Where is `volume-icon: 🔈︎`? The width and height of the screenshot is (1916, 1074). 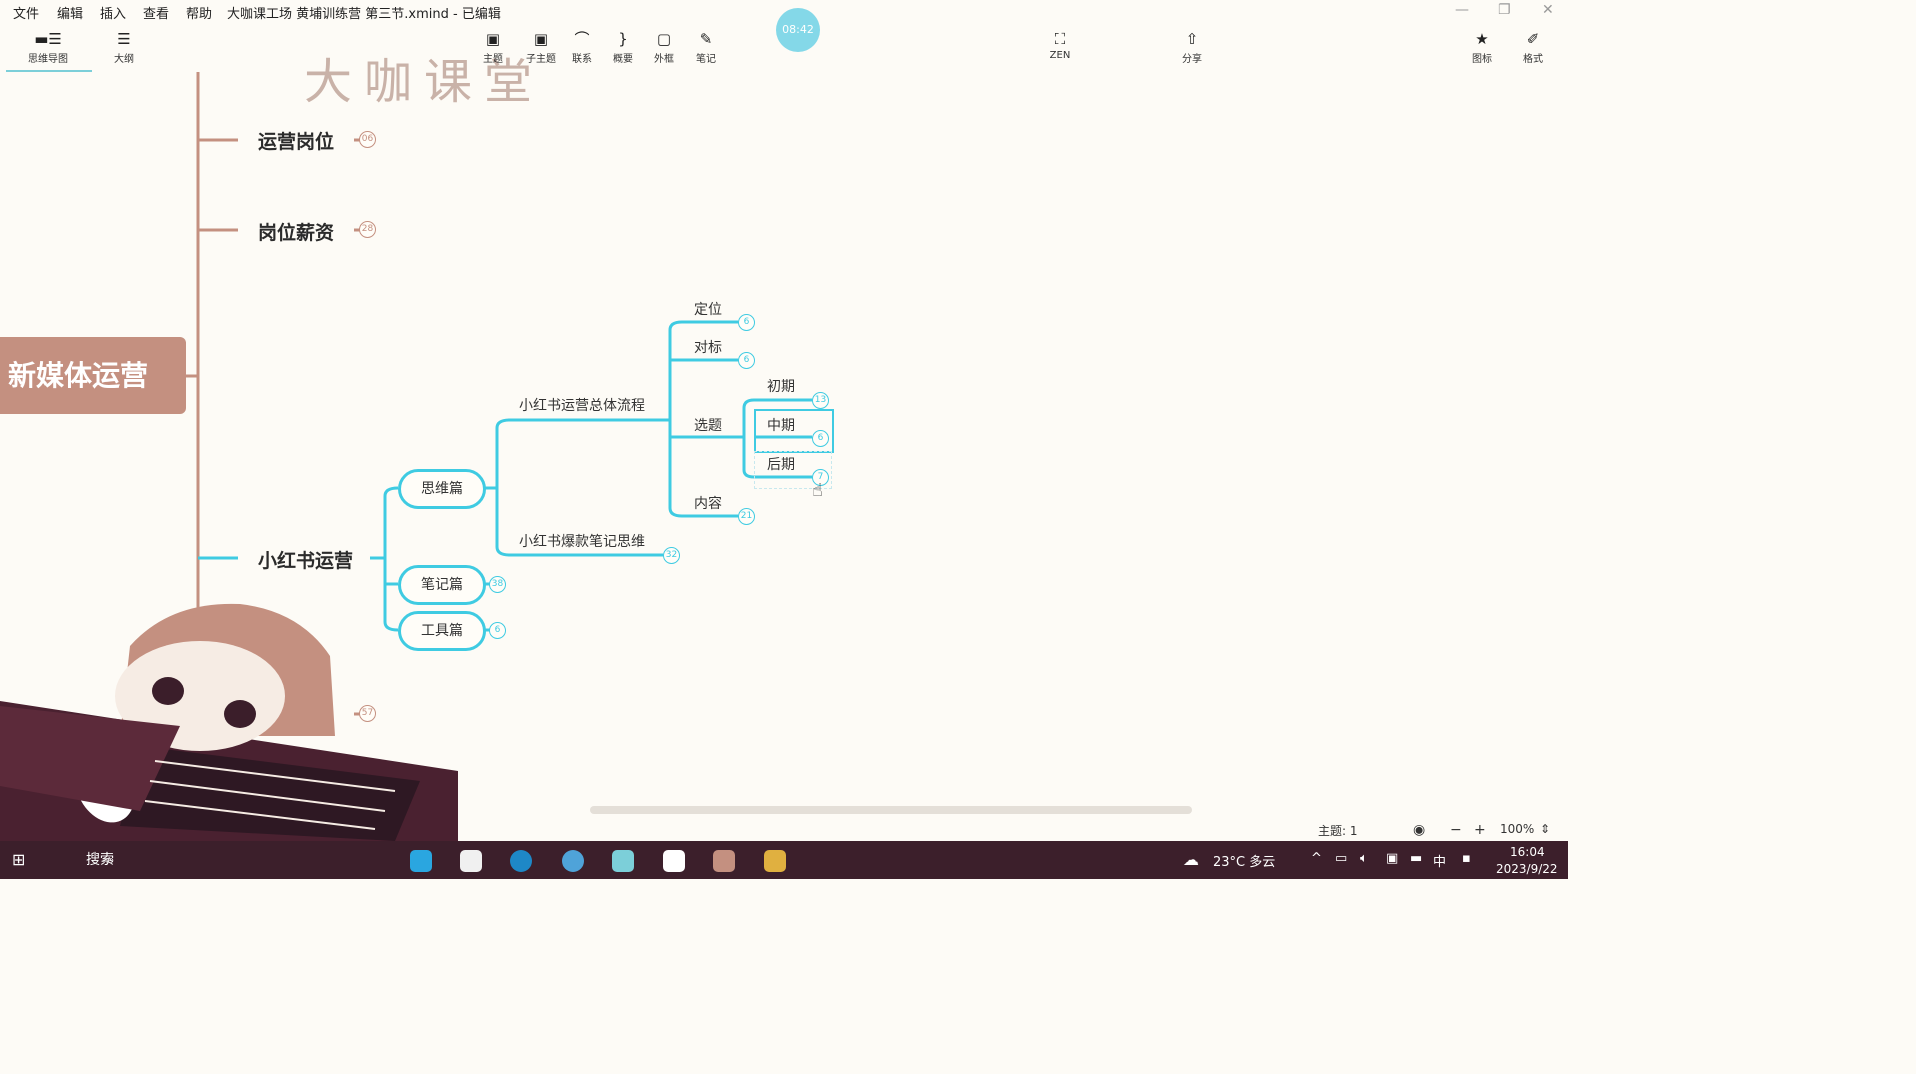
volume-icon: 🔈︎ is located at coordinates (1364, 858).